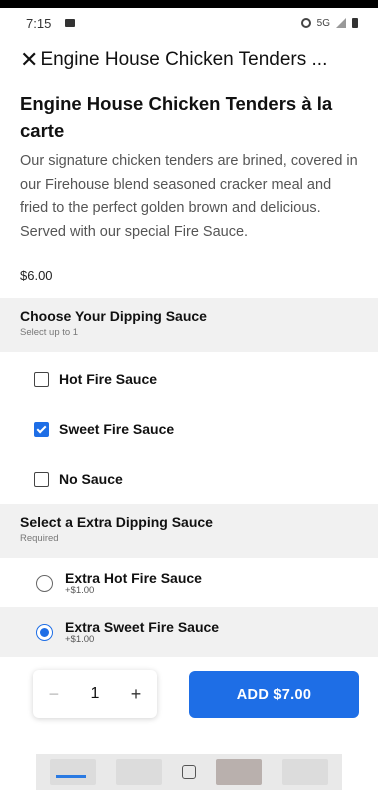 The width and height of the screenshot is (378, 797). Describe the element at coordinates (44, 583) in the screenshot. I see `radio-button` at that location.